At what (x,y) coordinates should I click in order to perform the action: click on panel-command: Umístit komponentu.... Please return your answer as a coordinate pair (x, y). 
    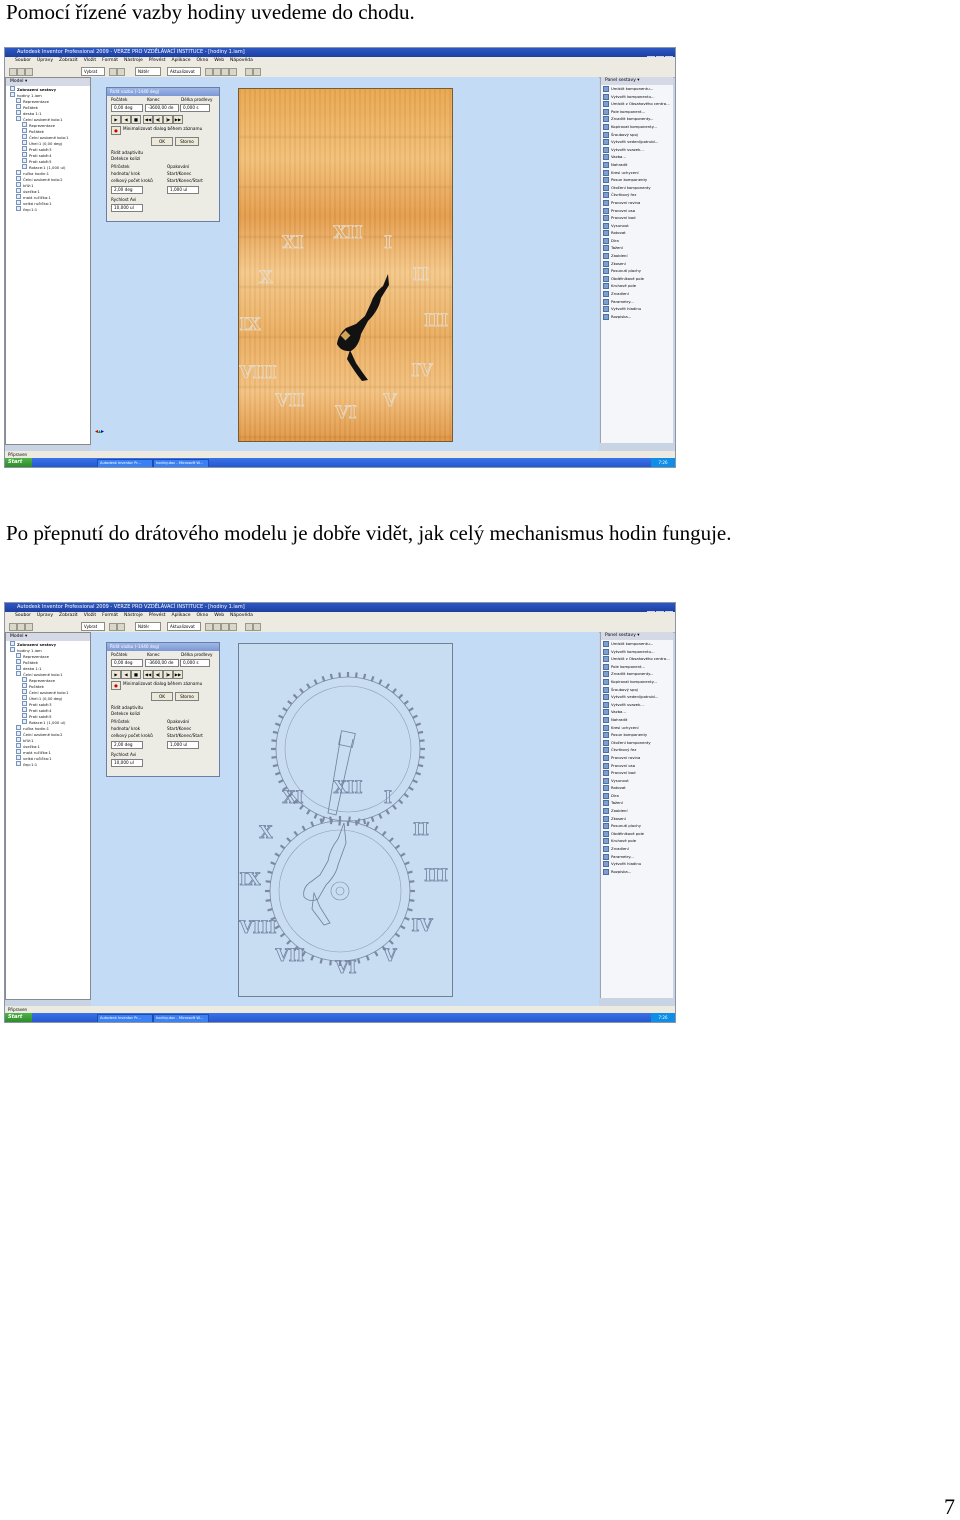
    Looking at the image, I should click on (637, 644).